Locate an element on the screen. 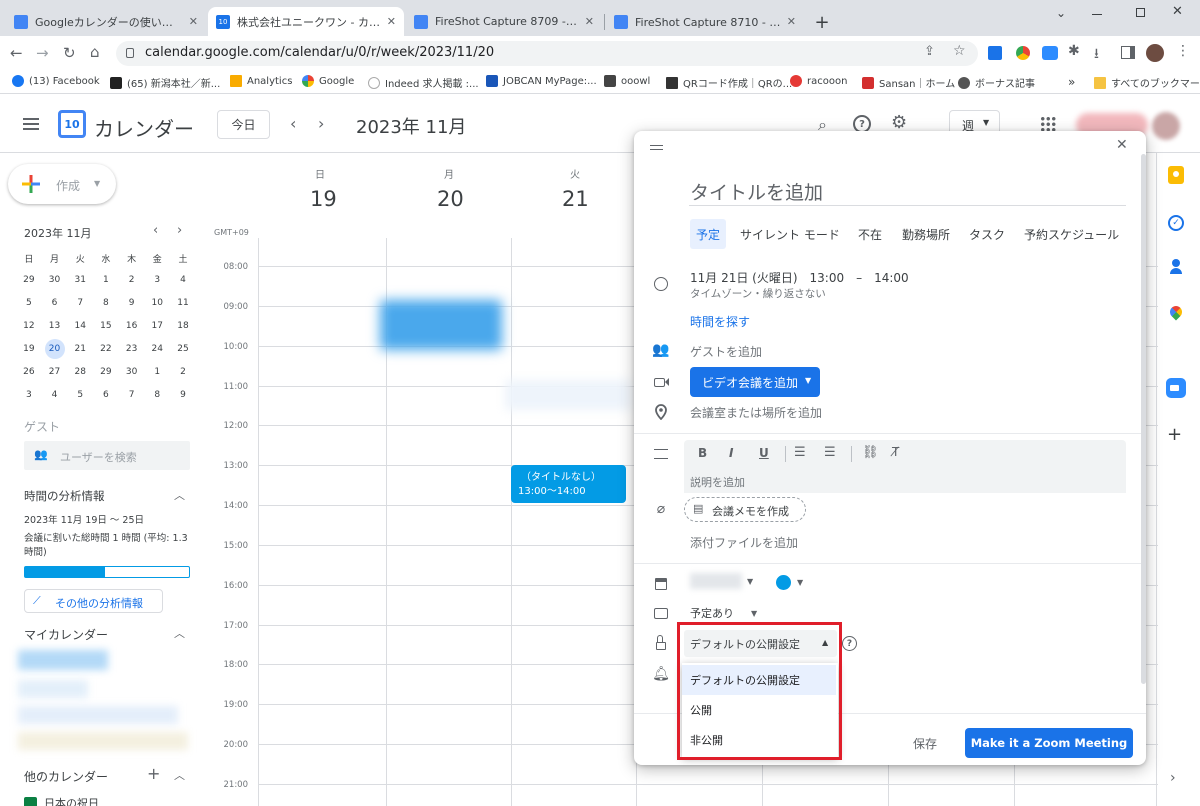 The height and width of the screenshot is (806, 1200). mini-day: 16 is located at coordinates (132, 326).